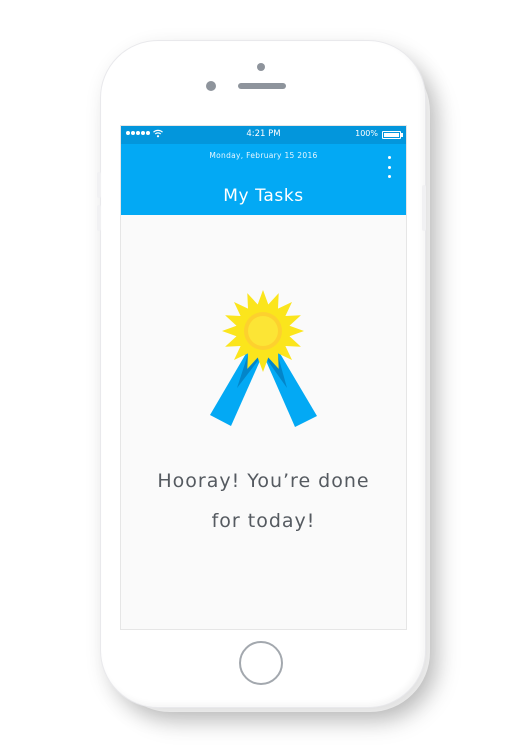  Describe the element at coordinates (263, 155) in the screenshot. I see `header-date: Monday, February 15 2016` at that location.